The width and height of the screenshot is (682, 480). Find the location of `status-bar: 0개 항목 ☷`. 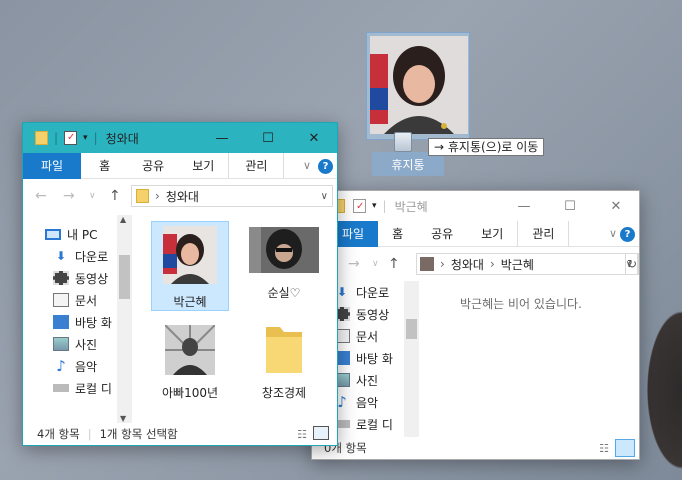

status-bar: 0개 항목 ☷ is located at coordinates (475, 448).